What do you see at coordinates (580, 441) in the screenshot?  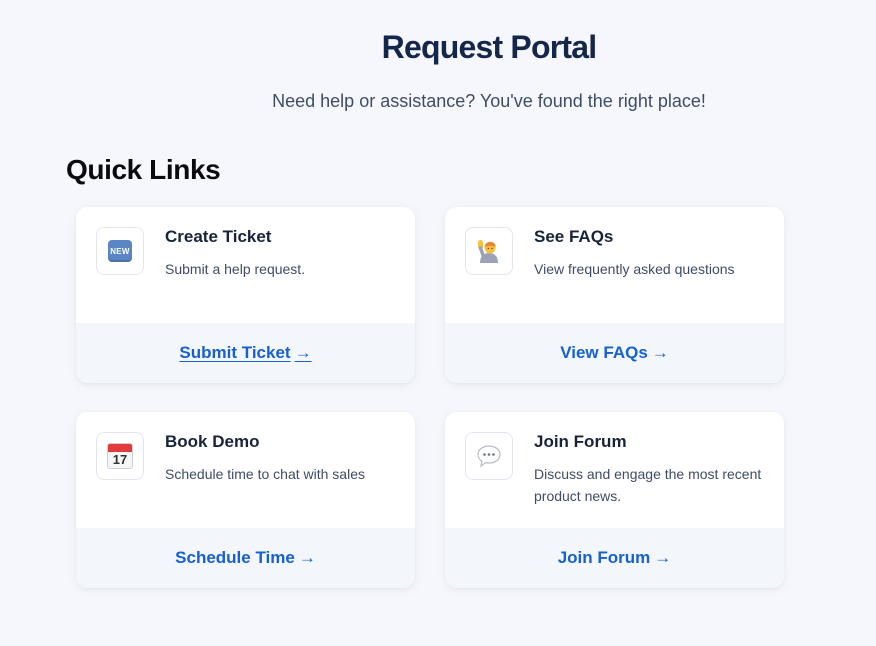 I see `card-title: Join Forum` at bounding box center [580, 441].